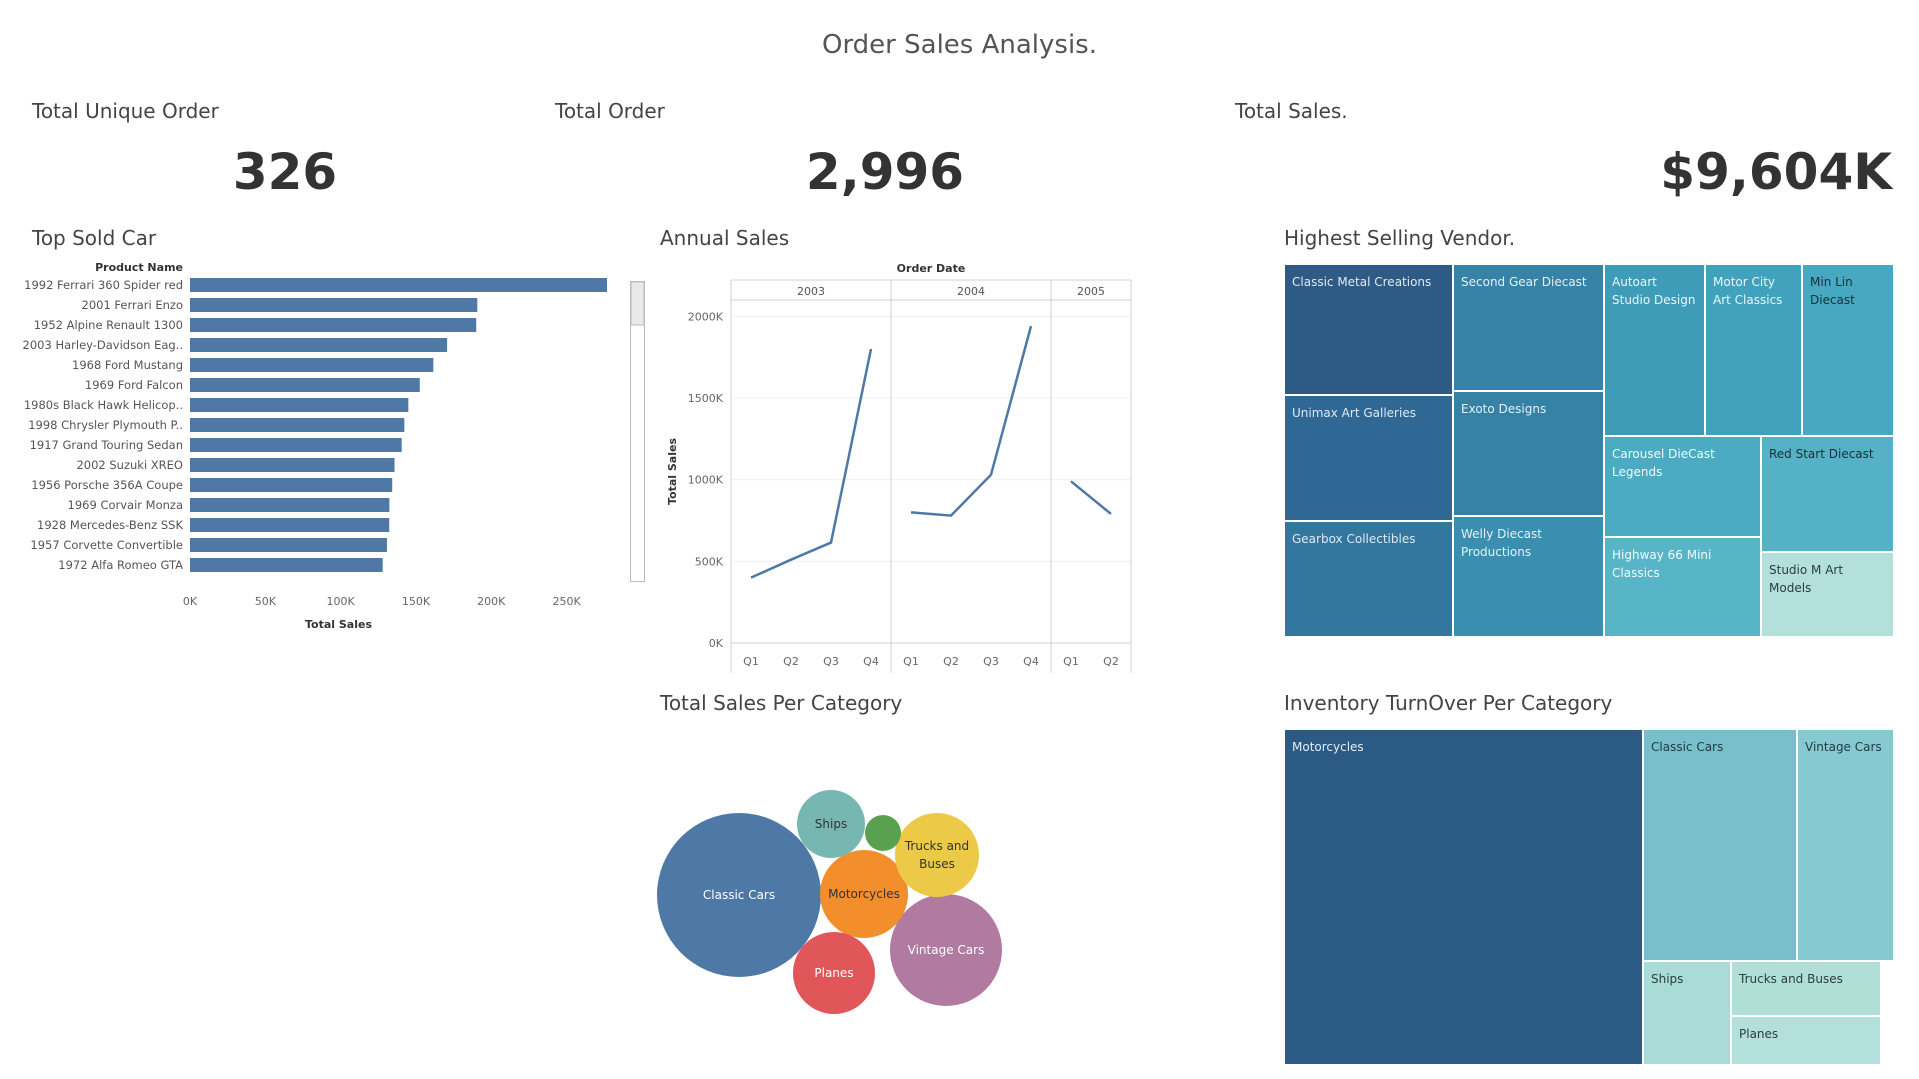 Image resolution: width=1919 pixels, height=1079 pixels. What do you see at coordinates (266, 601) in the screenshot?
I see `x-tick-label: 50K` at bounding box center [266, 601].